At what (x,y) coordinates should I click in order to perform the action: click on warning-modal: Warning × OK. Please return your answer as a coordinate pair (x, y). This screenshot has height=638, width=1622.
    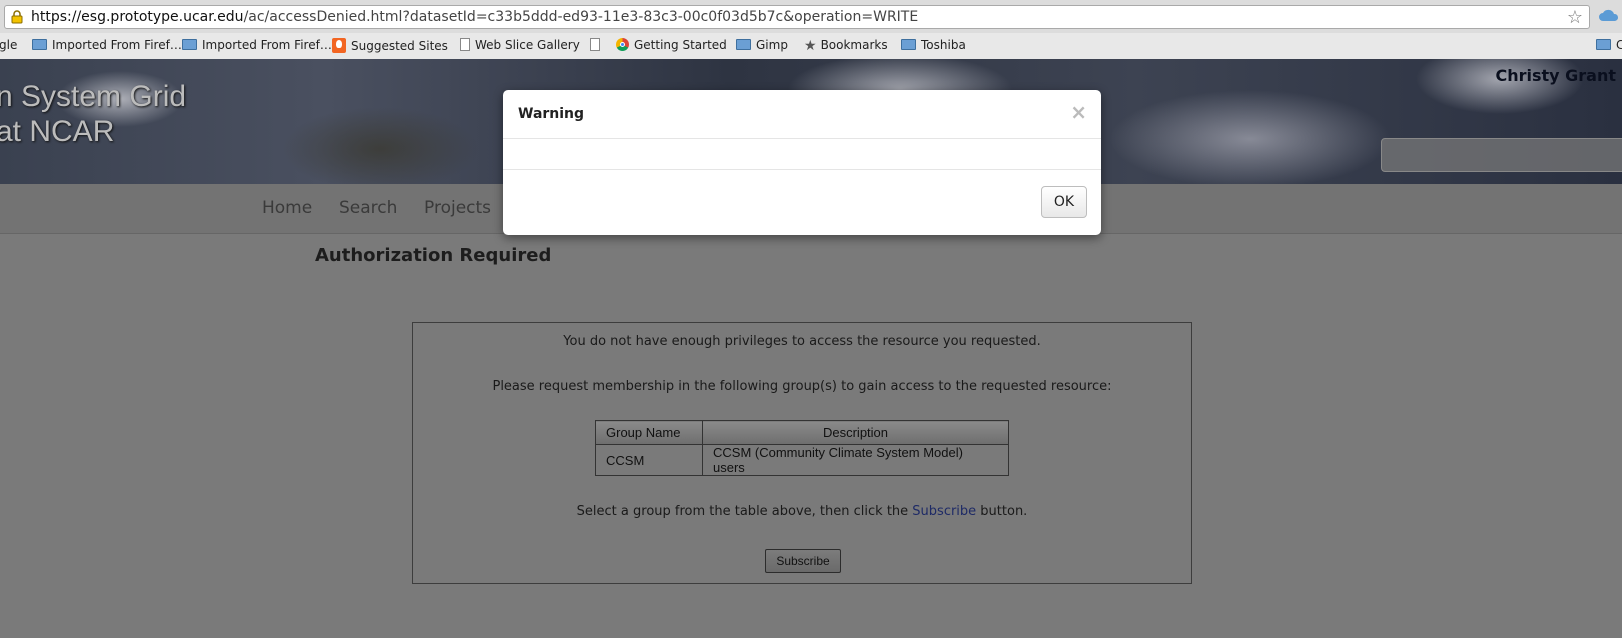
    Looking at the image, I should click on (802, 162).